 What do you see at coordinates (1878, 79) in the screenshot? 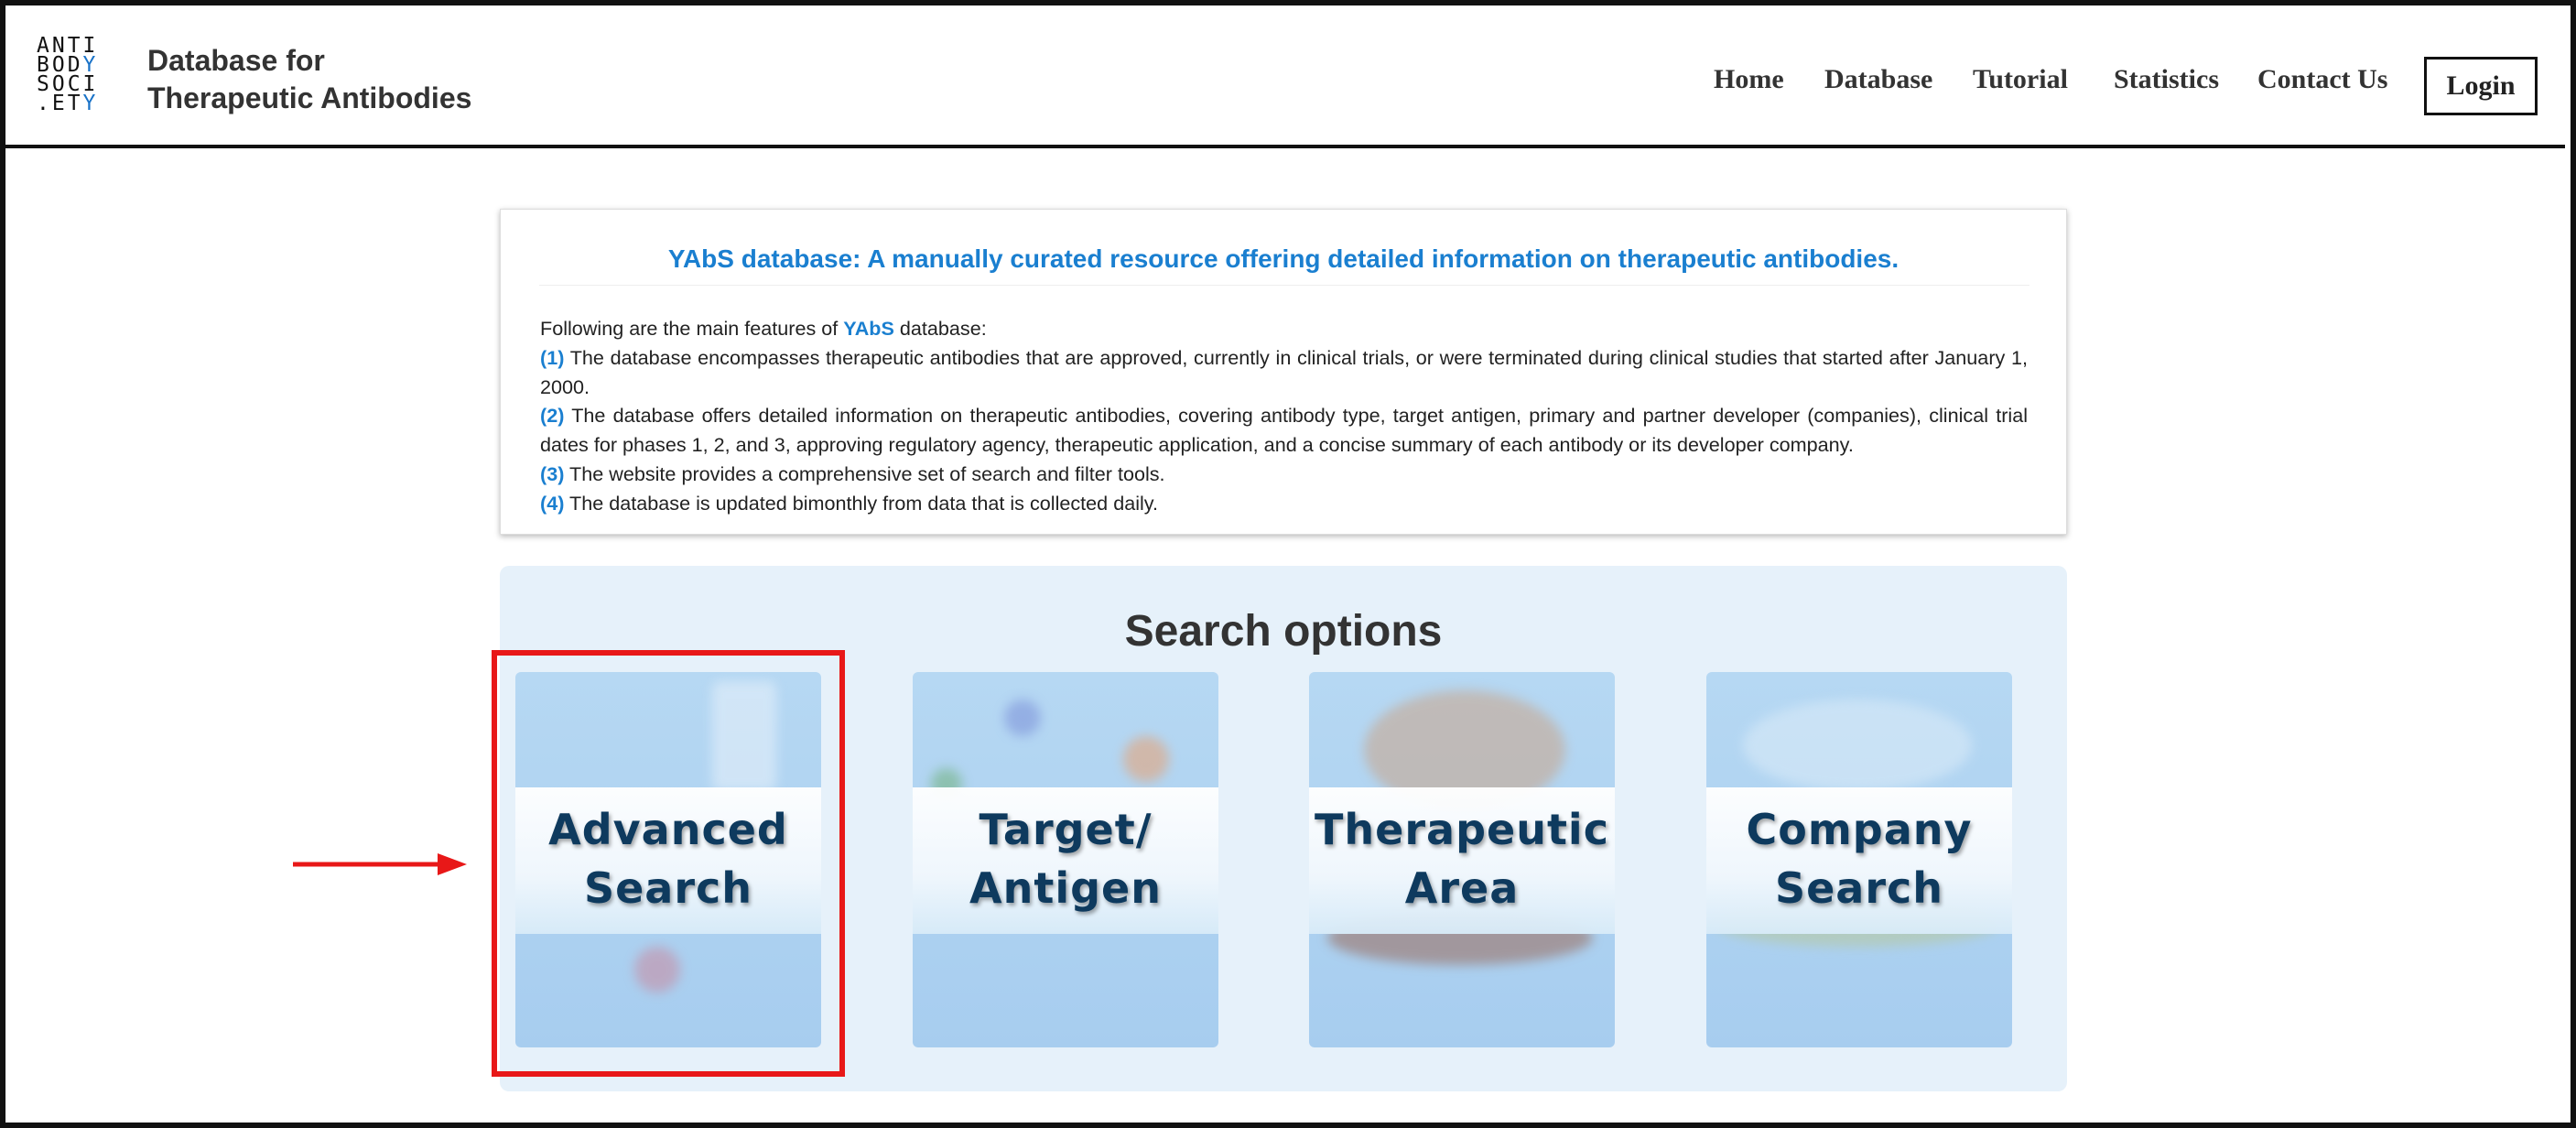
I see `nav-database: Database` at bounding box center [1878, 79].